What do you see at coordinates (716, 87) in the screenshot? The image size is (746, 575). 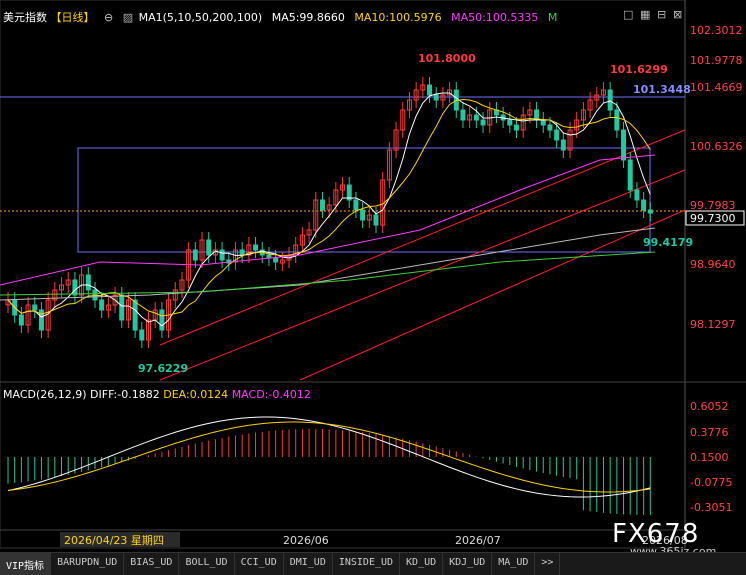 I see `price-tick: 101.4669` at bounding box center [716, 87].